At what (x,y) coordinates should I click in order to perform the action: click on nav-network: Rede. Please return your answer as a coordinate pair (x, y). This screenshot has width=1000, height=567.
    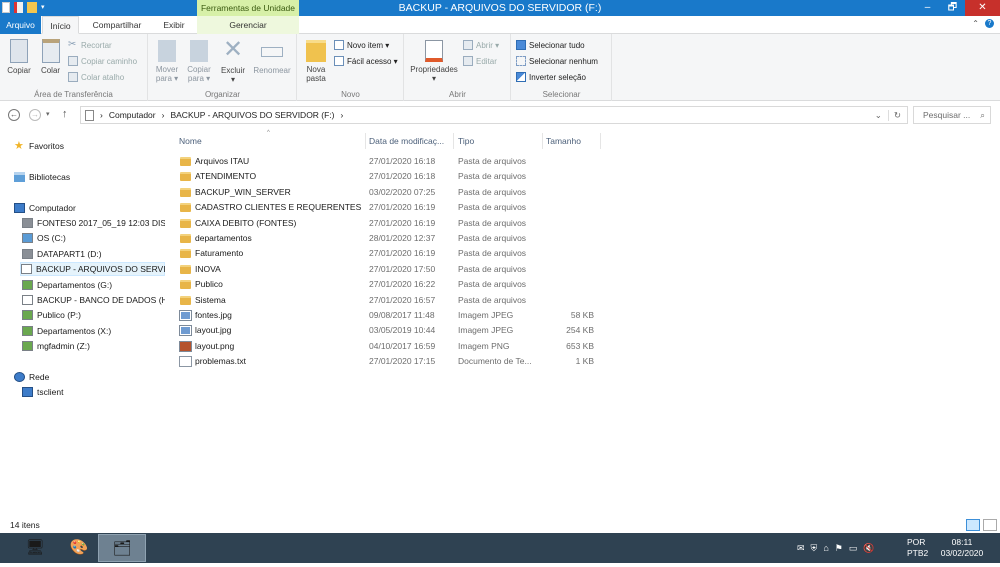
    Looking at the image, I should click on (31, 377).